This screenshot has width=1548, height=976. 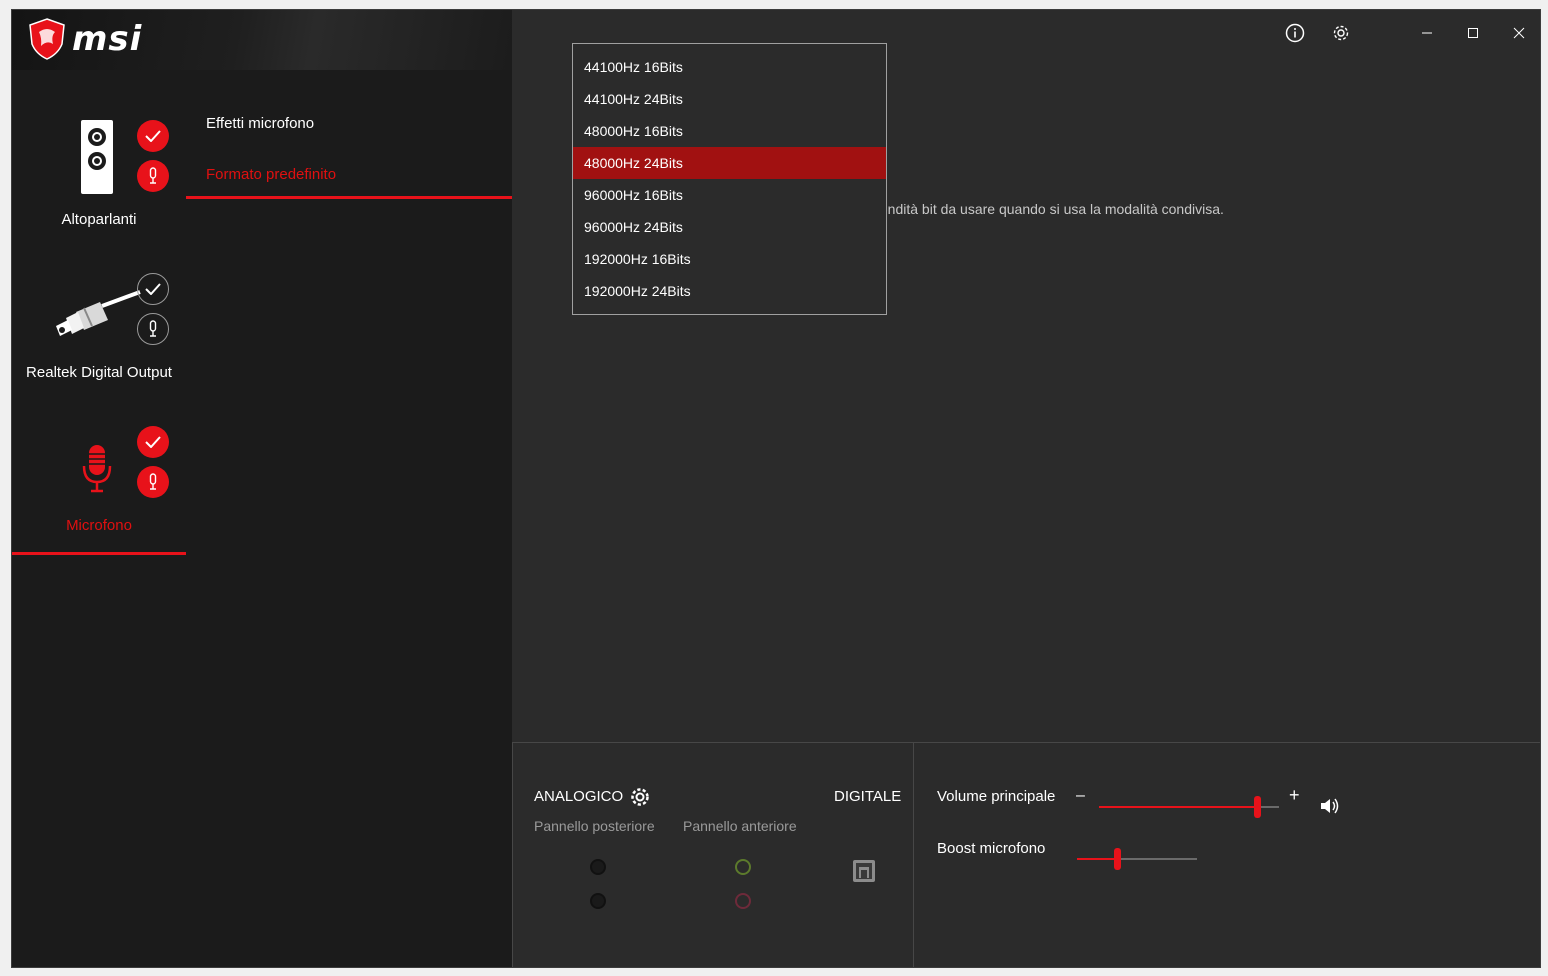 What do you see at coordinates (260, 123) in the screenshot?
I see `tab-microphone-effects: Effetti microfono` at bounding box center [260, 123].